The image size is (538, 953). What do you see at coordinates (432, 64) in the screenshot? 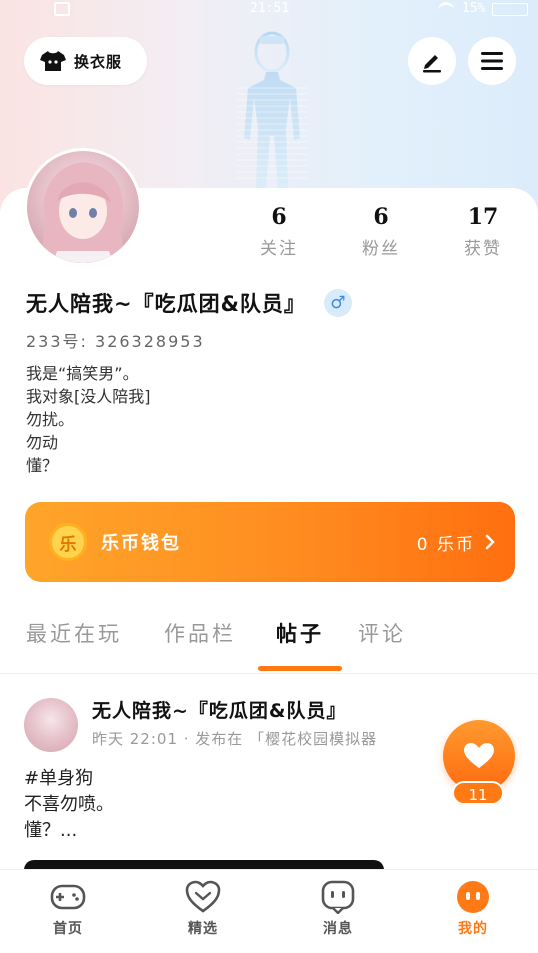
I see `pen-icon` at bounding box center [432, 64].